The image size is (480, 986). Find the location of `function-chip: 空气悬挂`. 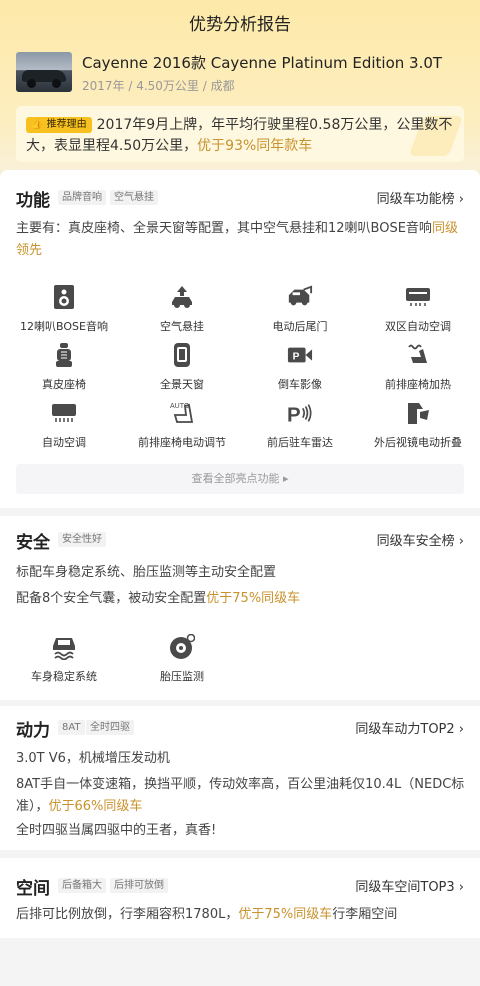

function-chip: 空气悬挂 is located at coordinates (134, 197).